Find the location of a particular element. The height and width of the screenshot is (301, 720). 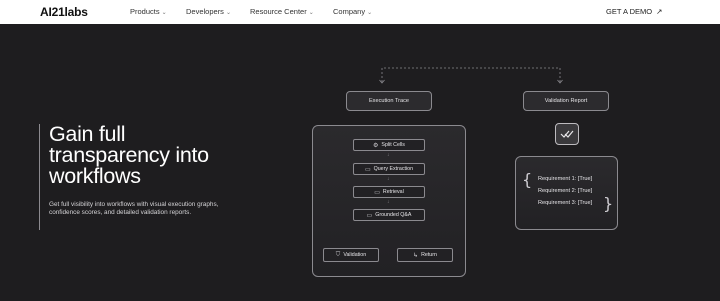

step-label: Split Cells is located at coordinates (393, 145).